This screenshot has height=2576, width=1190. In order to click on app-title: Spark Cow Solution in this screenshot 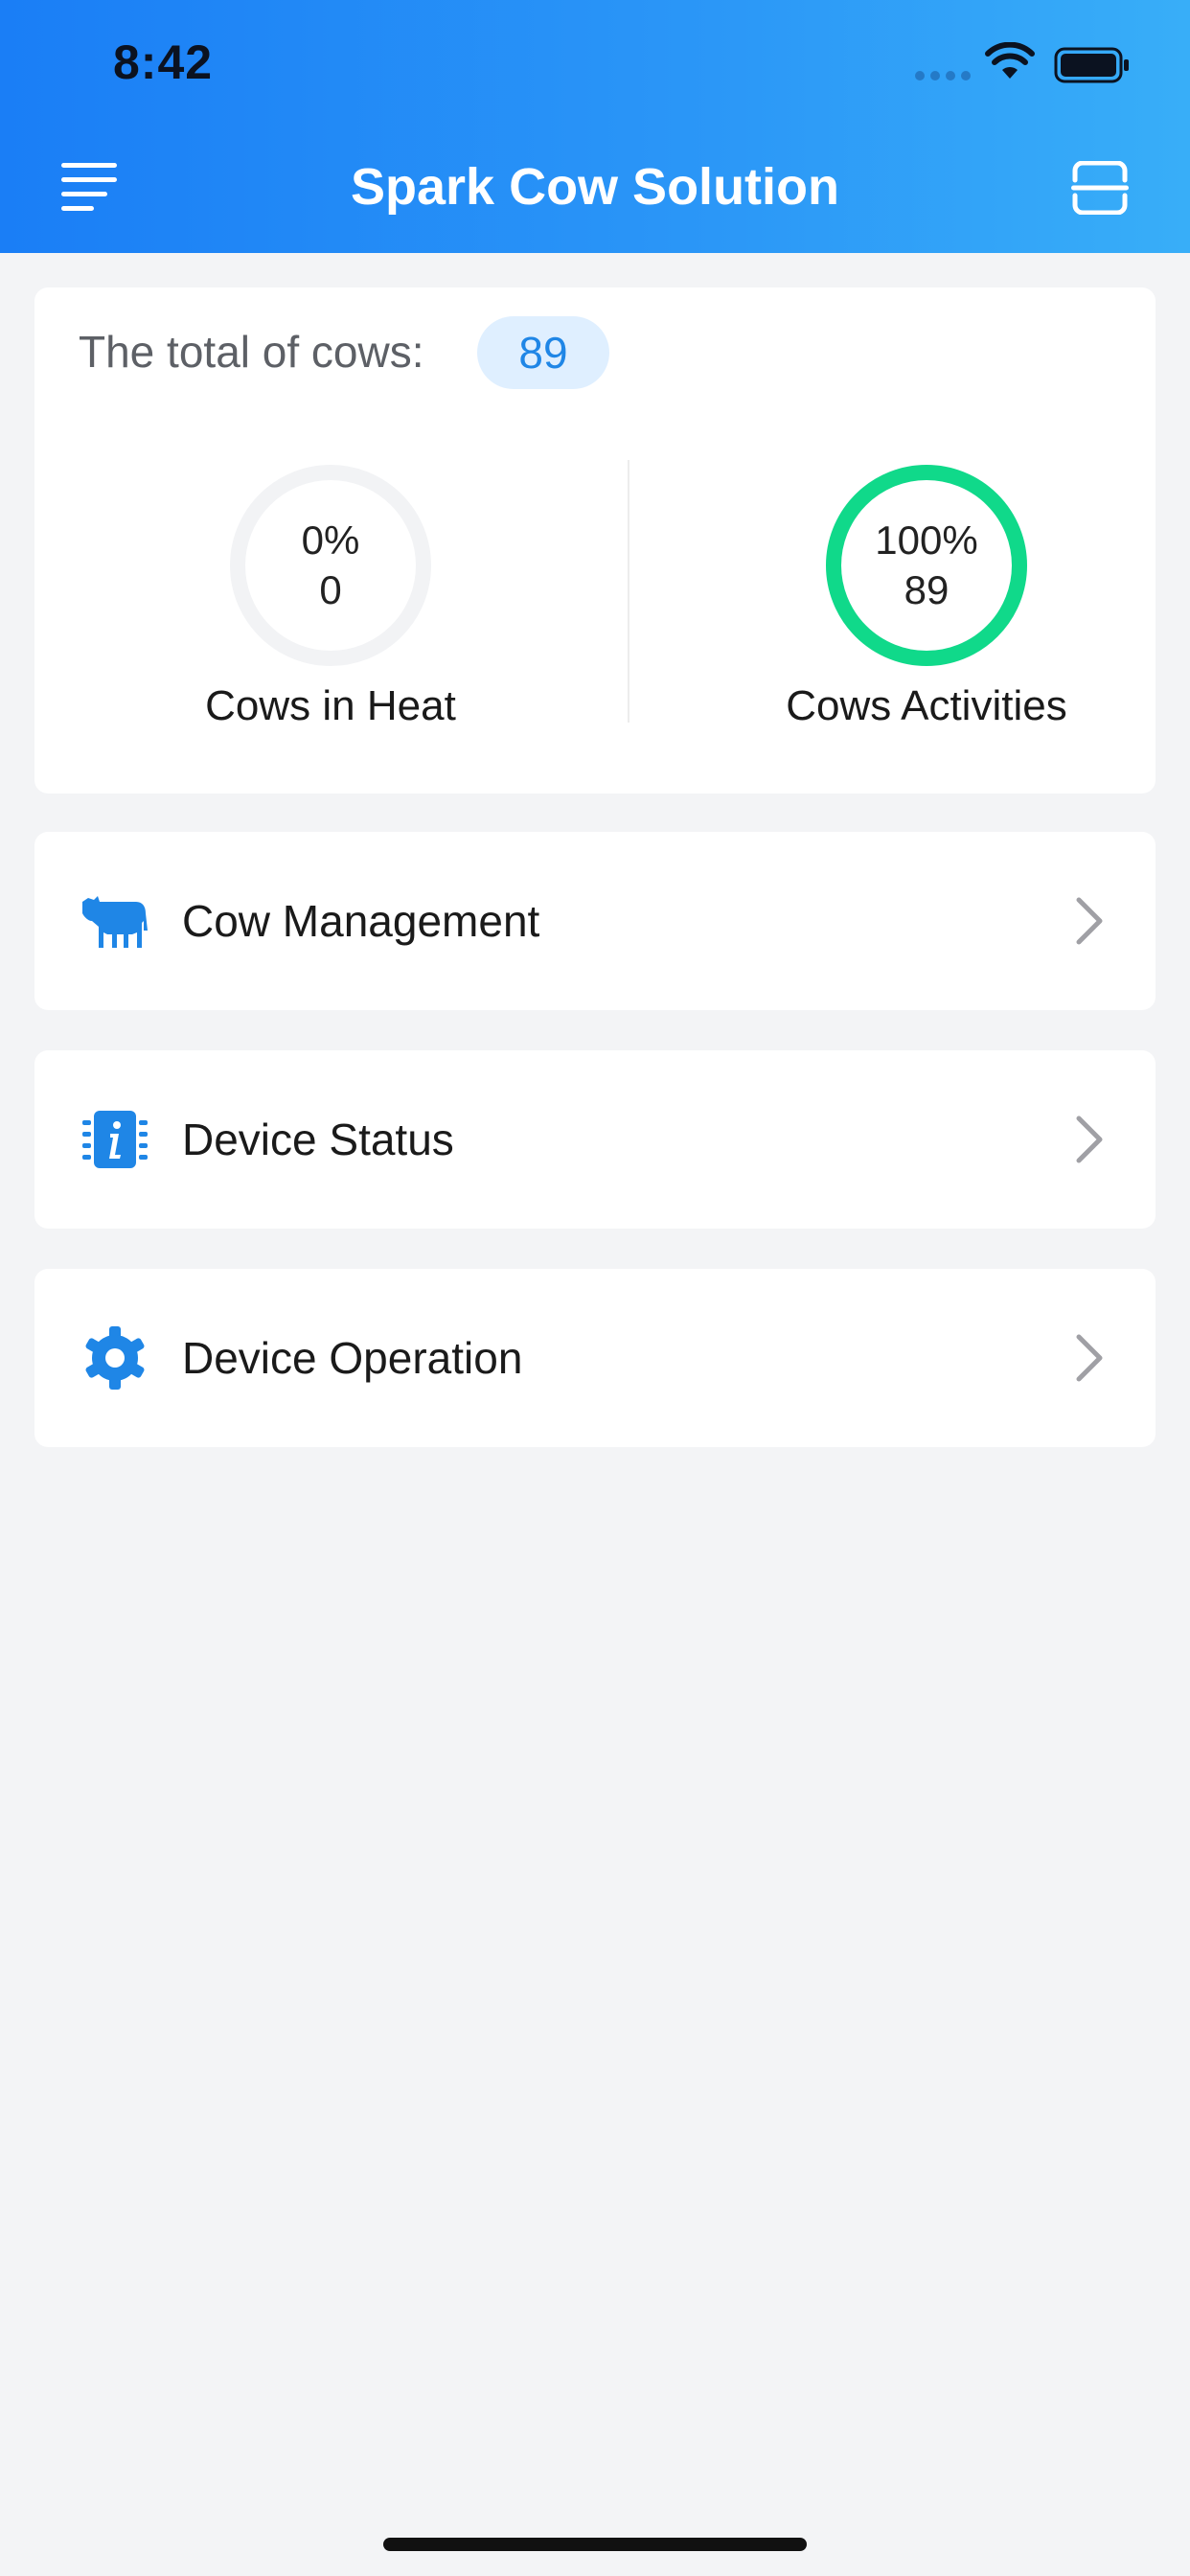, I will do `click(595, 187)`.